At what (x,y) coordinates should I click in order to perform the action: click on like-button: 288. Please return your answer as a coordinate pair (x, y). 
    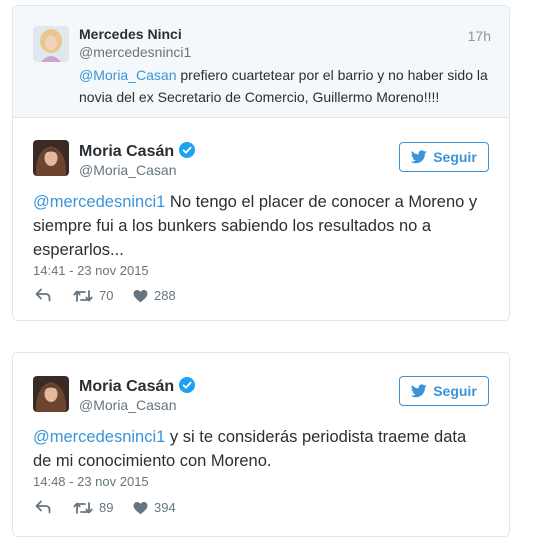
    Looking at the image, I should click on (154, 295).